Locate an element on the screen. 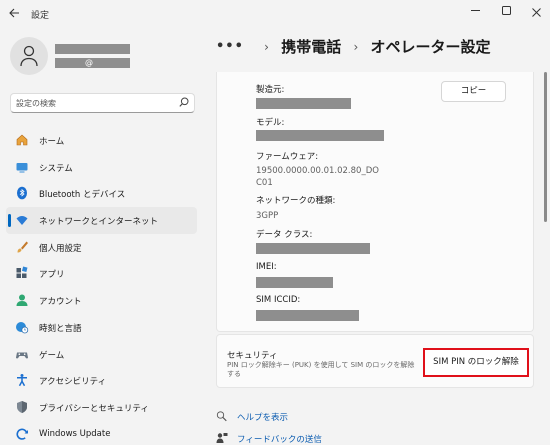 Image resolution: width=550 pixels, height=445 pixels. sidebar-item-bluetooth: Bluetooth とデバイス is located at coordinates (101, 193).